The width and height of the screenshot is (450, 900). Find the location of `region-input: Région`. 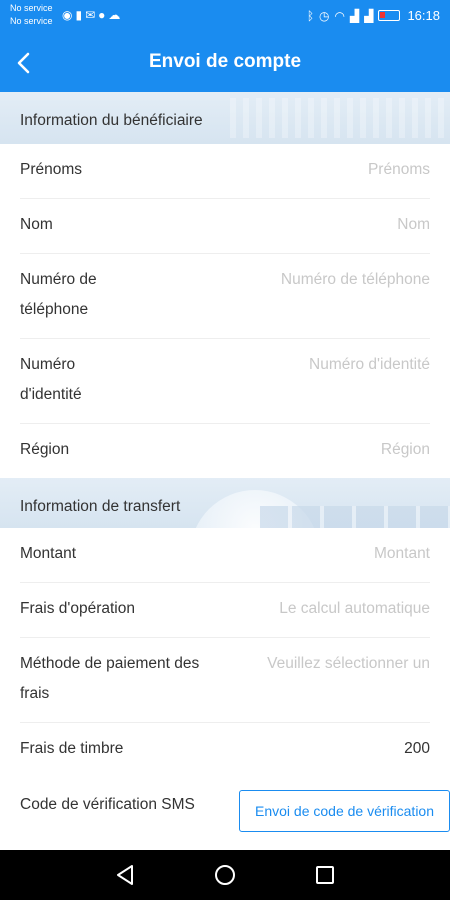

region-input: Région is located at coordinates (405, 450).